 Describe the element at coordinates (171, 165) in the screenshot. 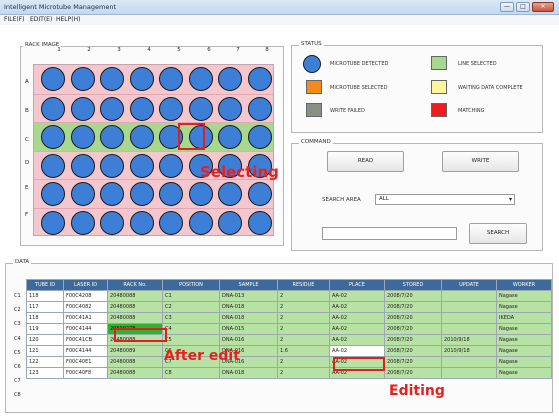

I see `microtube-well-d5` at that location.